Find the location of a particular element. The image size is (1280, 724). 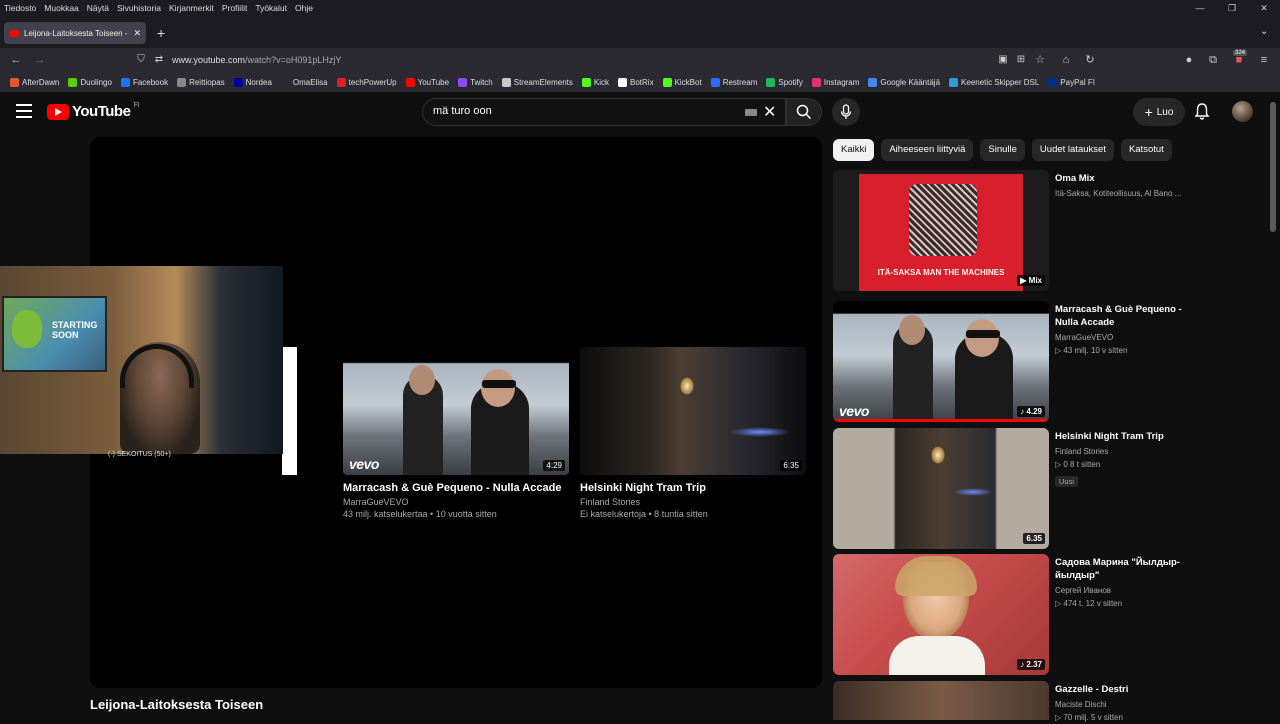

forward-arrow-icon: → is located at coordinates (40, 60).